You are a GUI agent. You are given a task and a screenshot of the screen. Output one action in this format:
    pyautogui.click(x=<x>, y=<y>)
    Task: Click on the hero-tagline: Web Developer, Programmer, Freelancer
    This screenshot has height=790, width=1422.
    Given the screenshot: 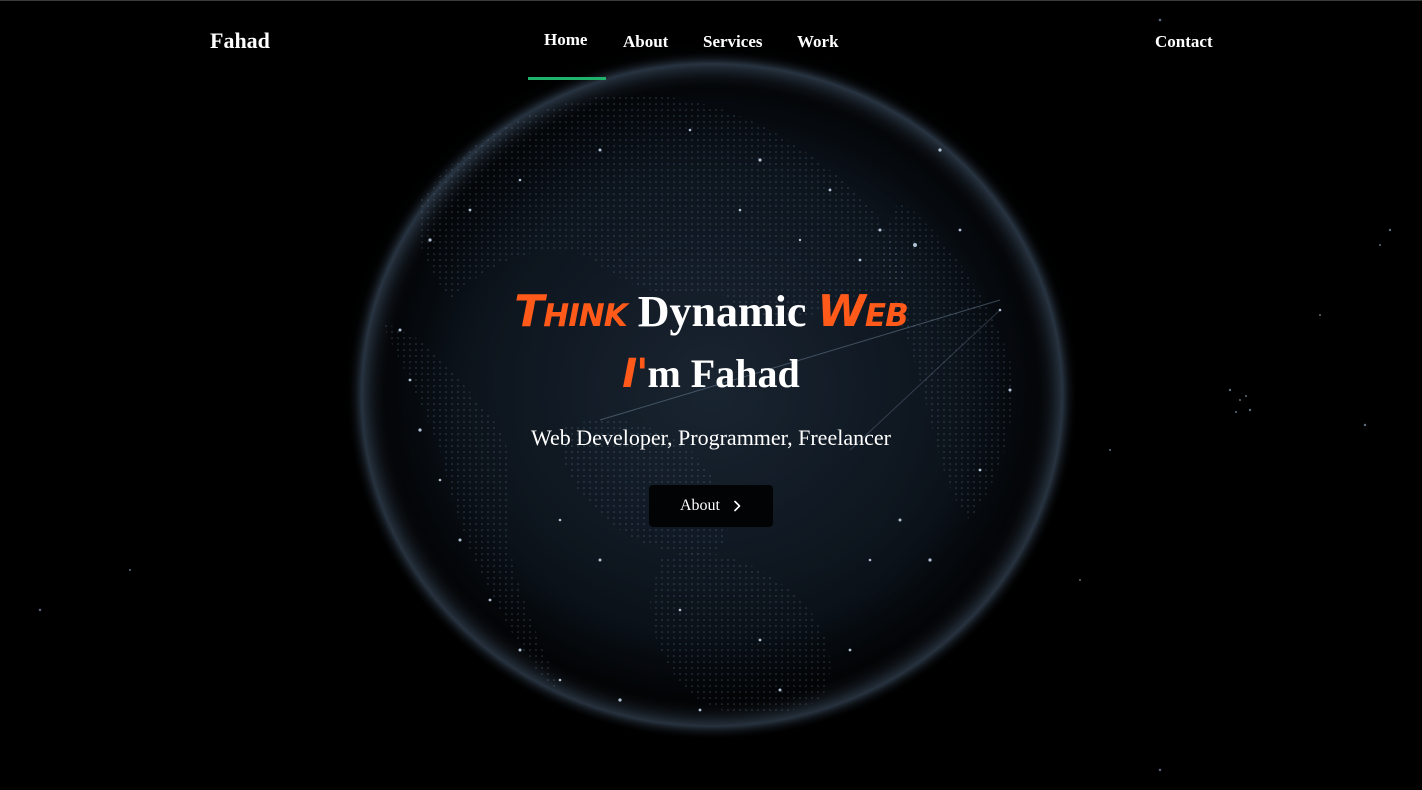 What is the action you would take?
    pyautogui.click(x=711, y=437)
    